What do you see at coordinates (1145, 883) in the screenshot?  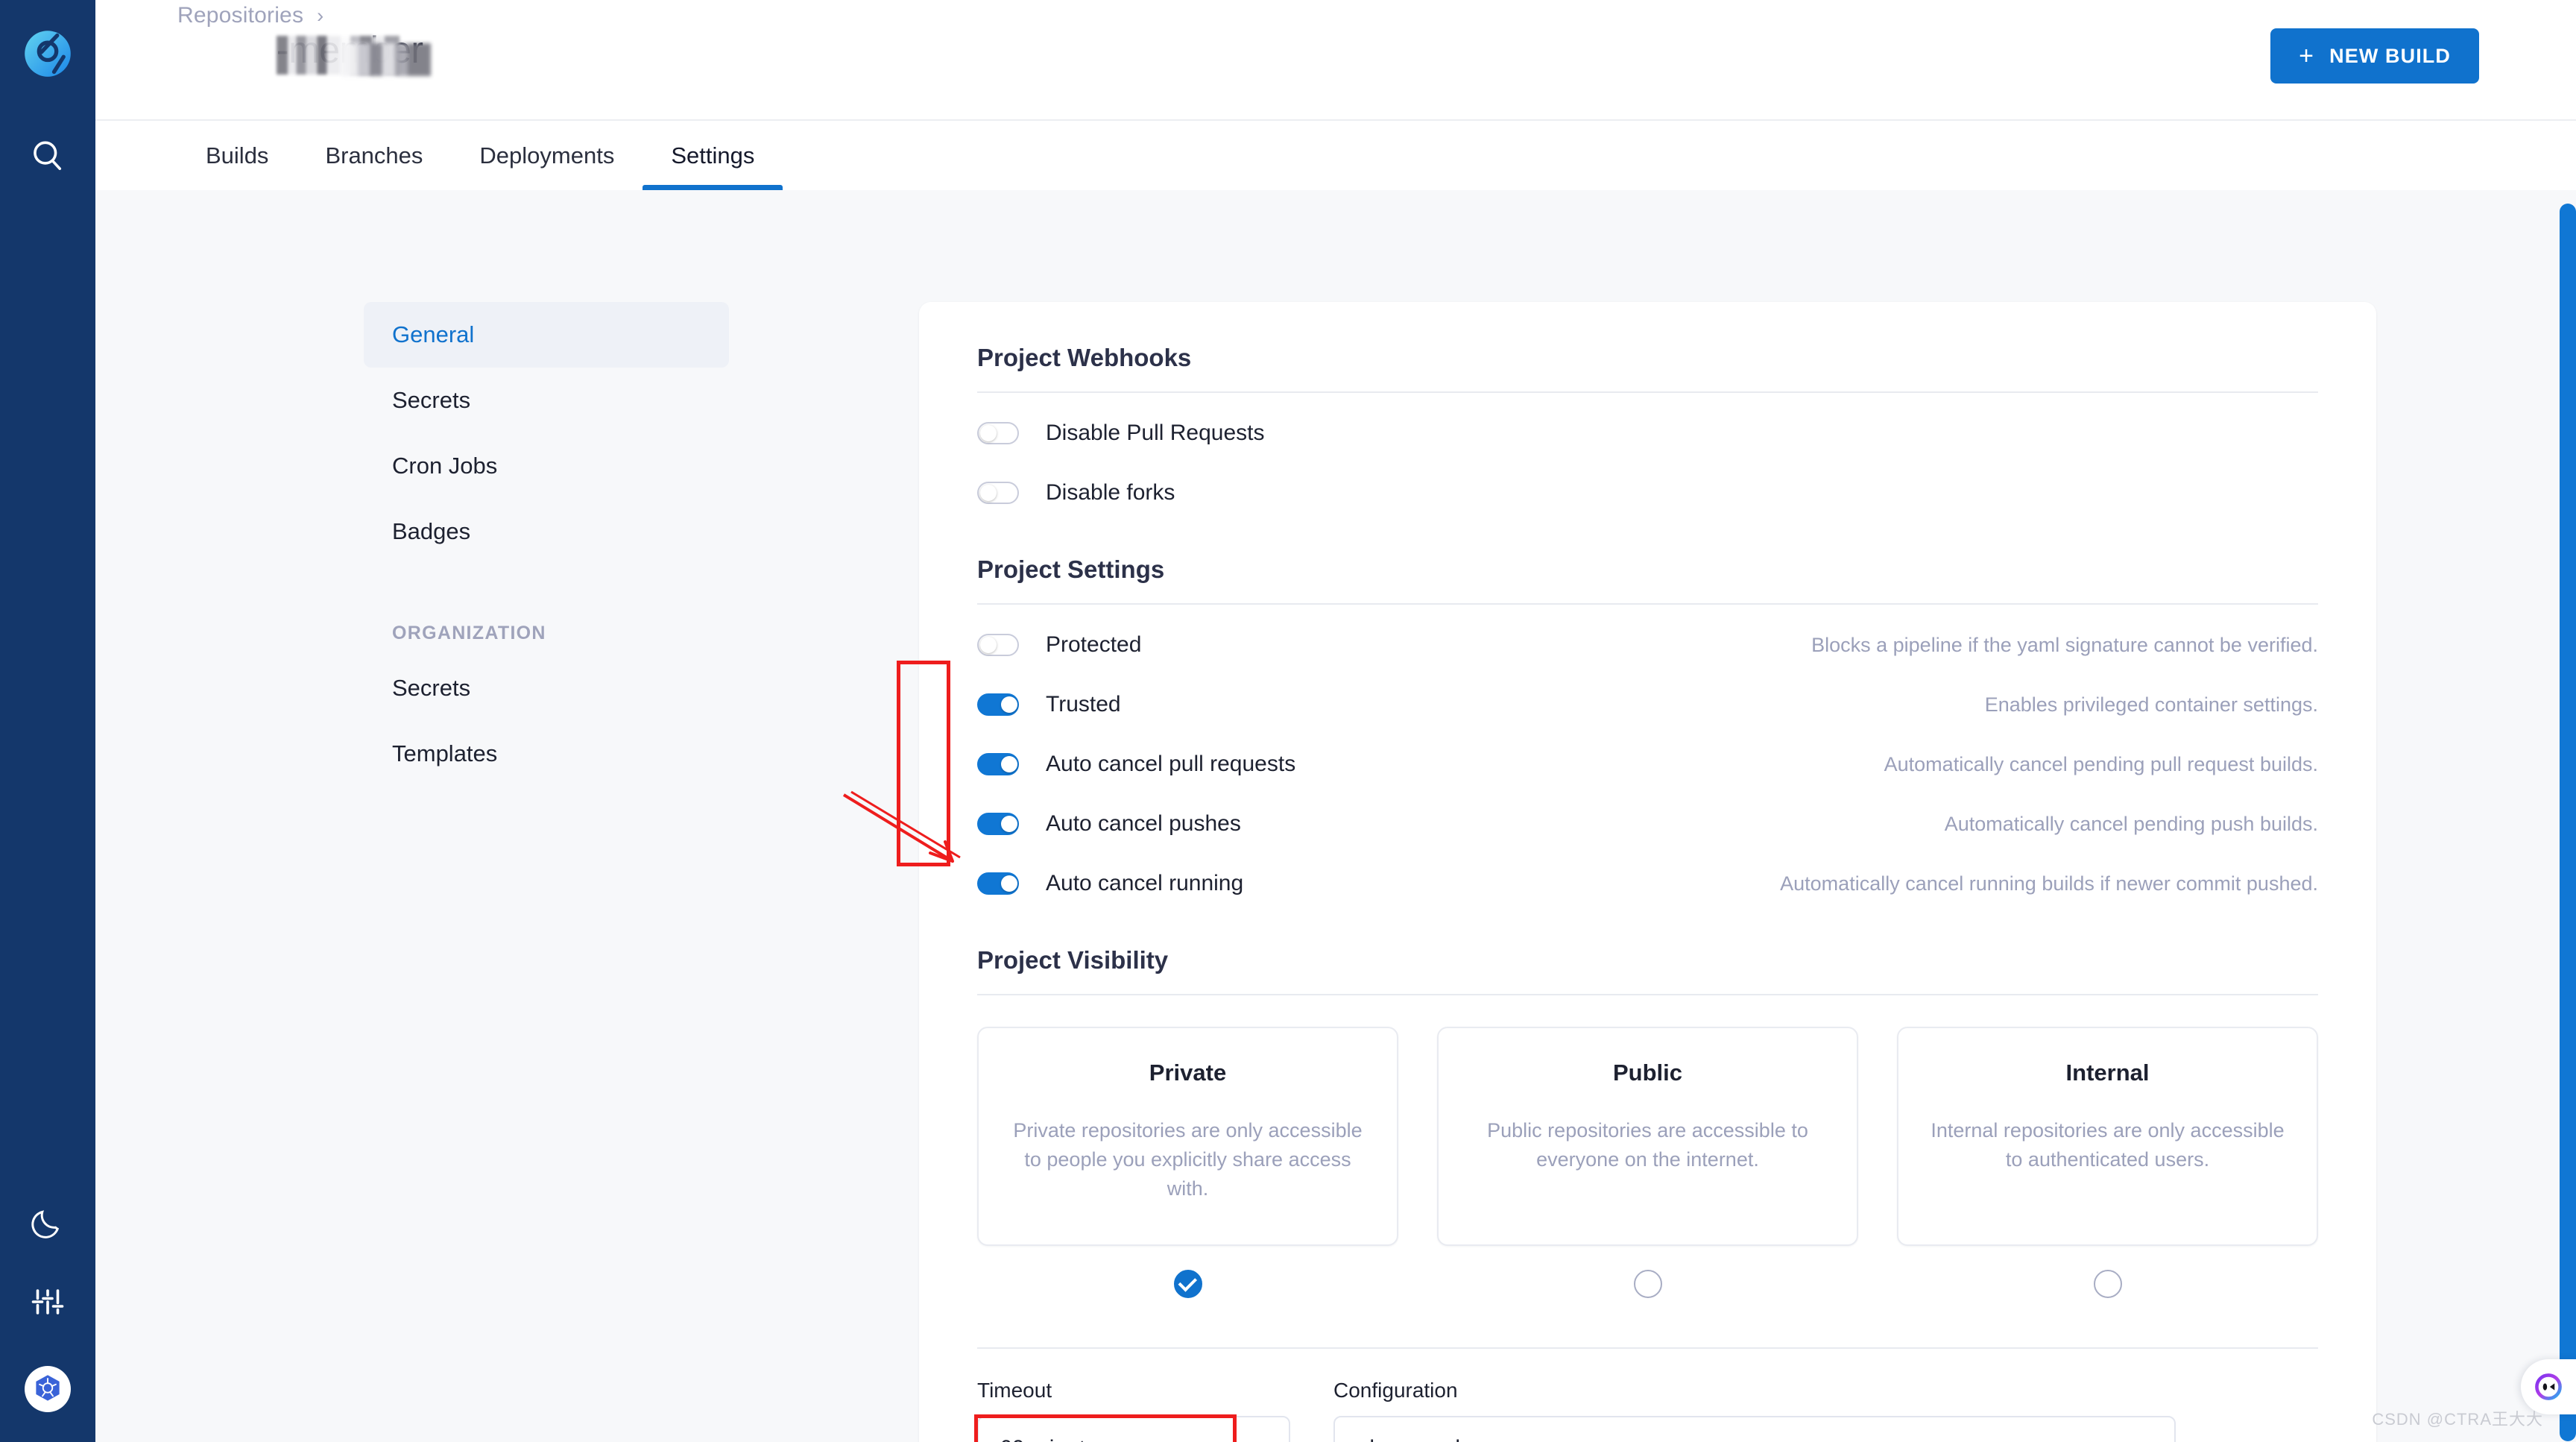 I see `label-auto-cancel-running: Auto cancel running` at bounding box center [1145, 883].